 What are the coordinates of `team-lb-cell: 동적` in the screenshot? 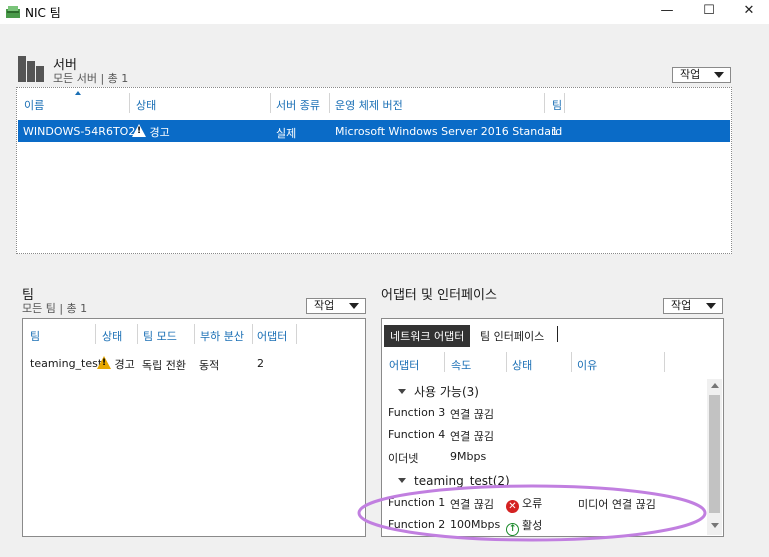 It's located at (209, 365).